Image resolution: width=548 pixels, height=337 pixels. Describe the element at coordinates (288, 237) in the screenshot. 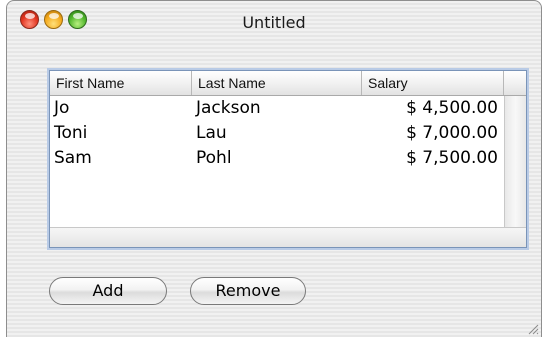

I see `horizontal-scrollbar` at that location.